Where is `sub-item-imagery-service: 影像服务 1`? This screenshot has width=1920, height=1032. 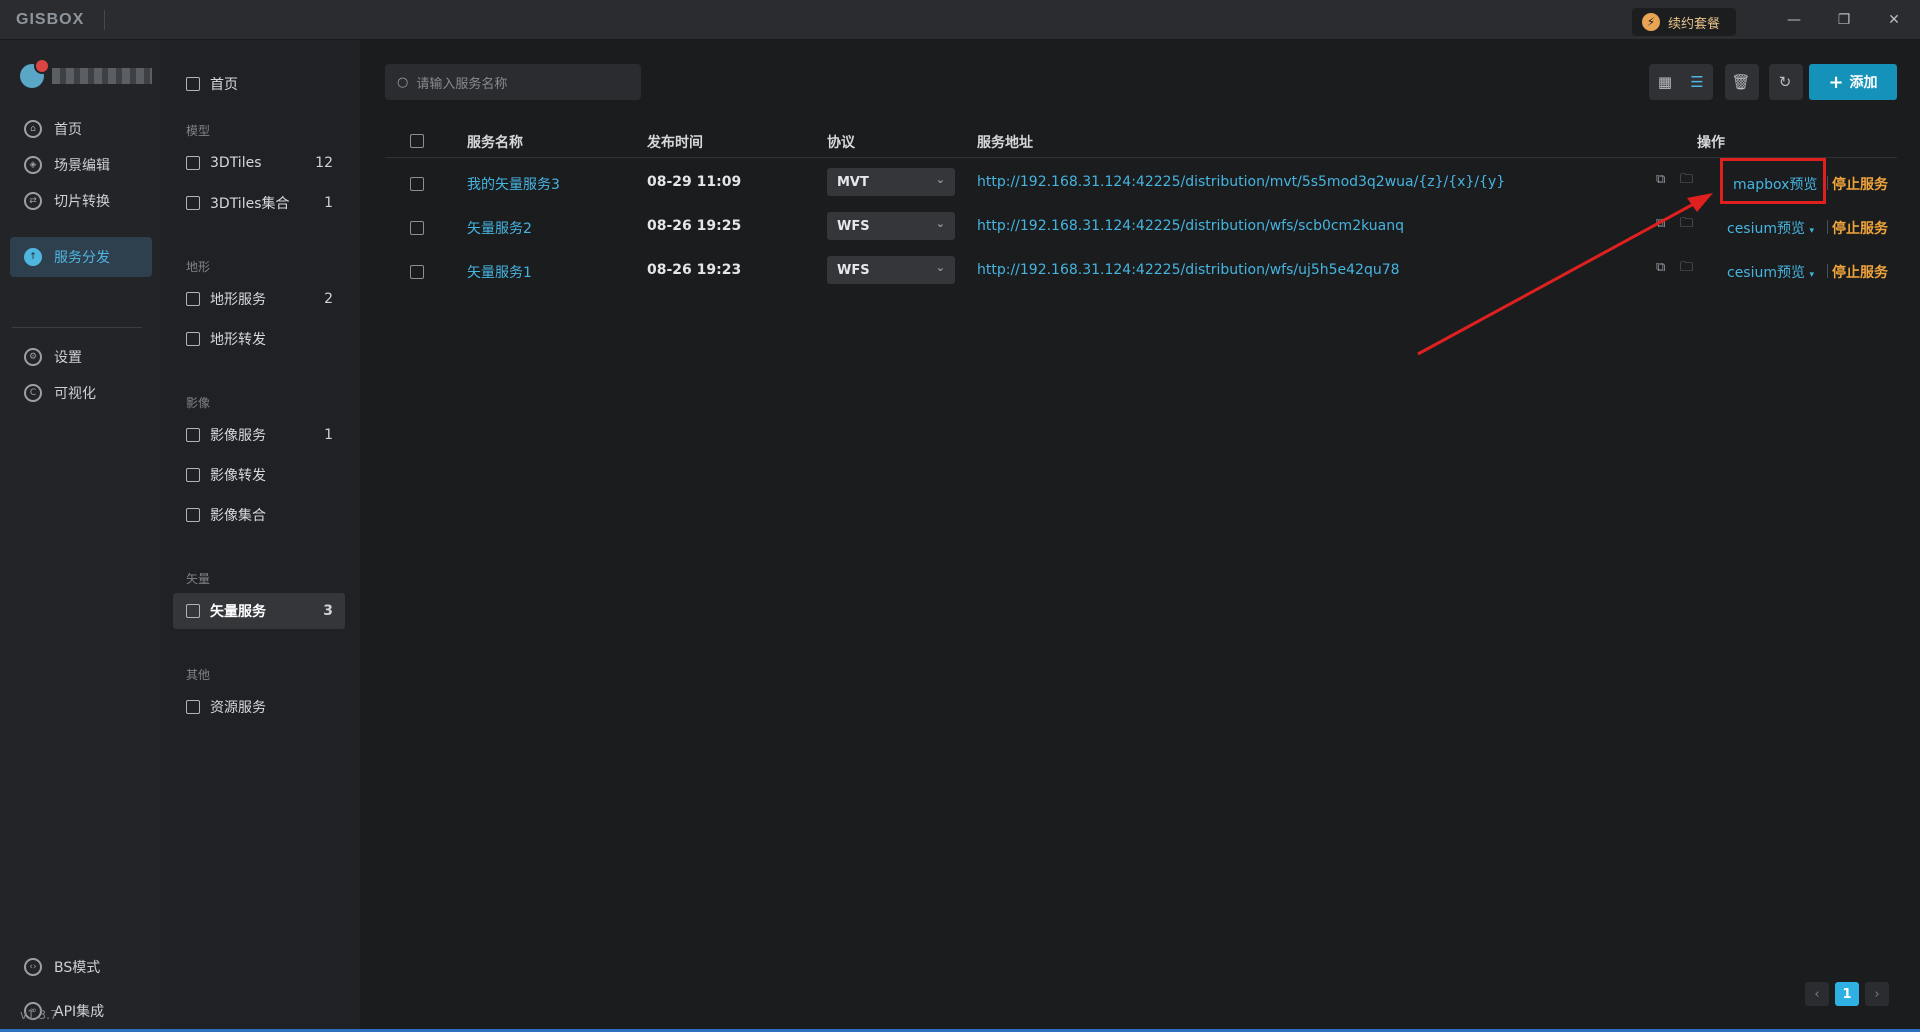 sub-item-imagery-service: 影像服务 1 is located at coordinates (259, 435).